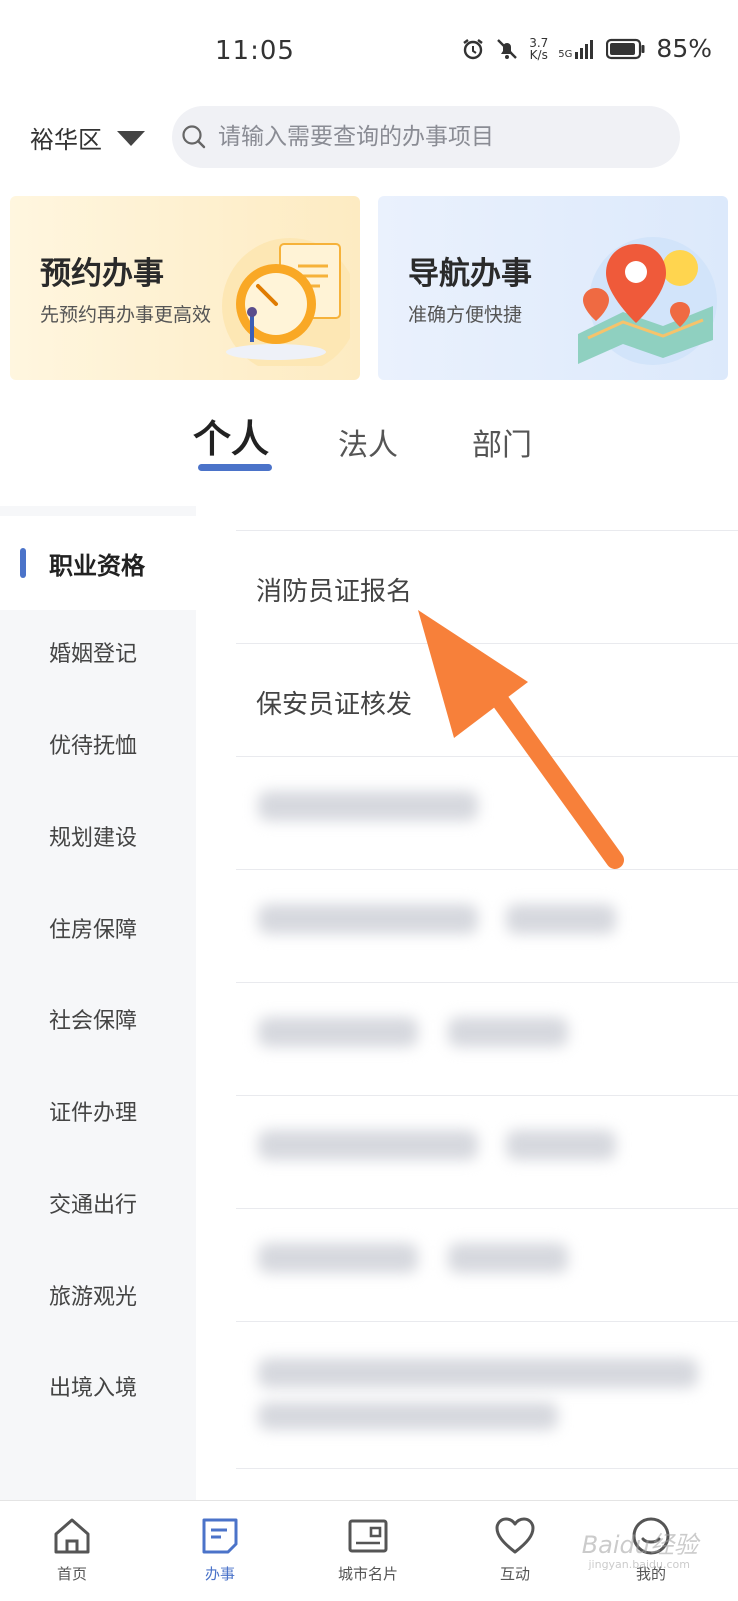 Image resolution: width=738 pixels, height=1601 pixels. I want to click on sidebar-item-label: 社会保障, so click(93, 1021).